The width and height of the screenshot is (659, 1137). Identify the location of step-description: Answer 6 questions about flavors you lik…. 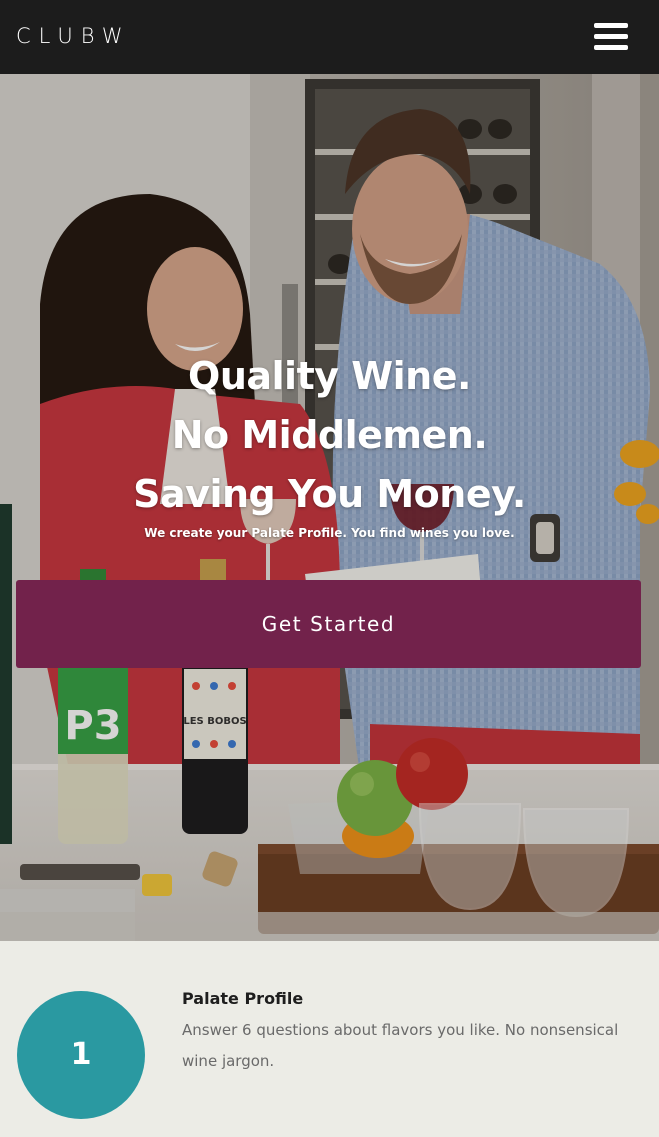
(400, 1045).